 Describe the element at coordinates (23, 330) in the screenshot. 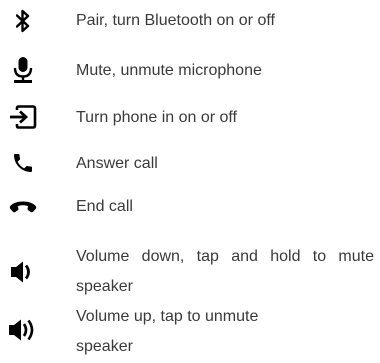

I see `volume-up-icon` at that location.